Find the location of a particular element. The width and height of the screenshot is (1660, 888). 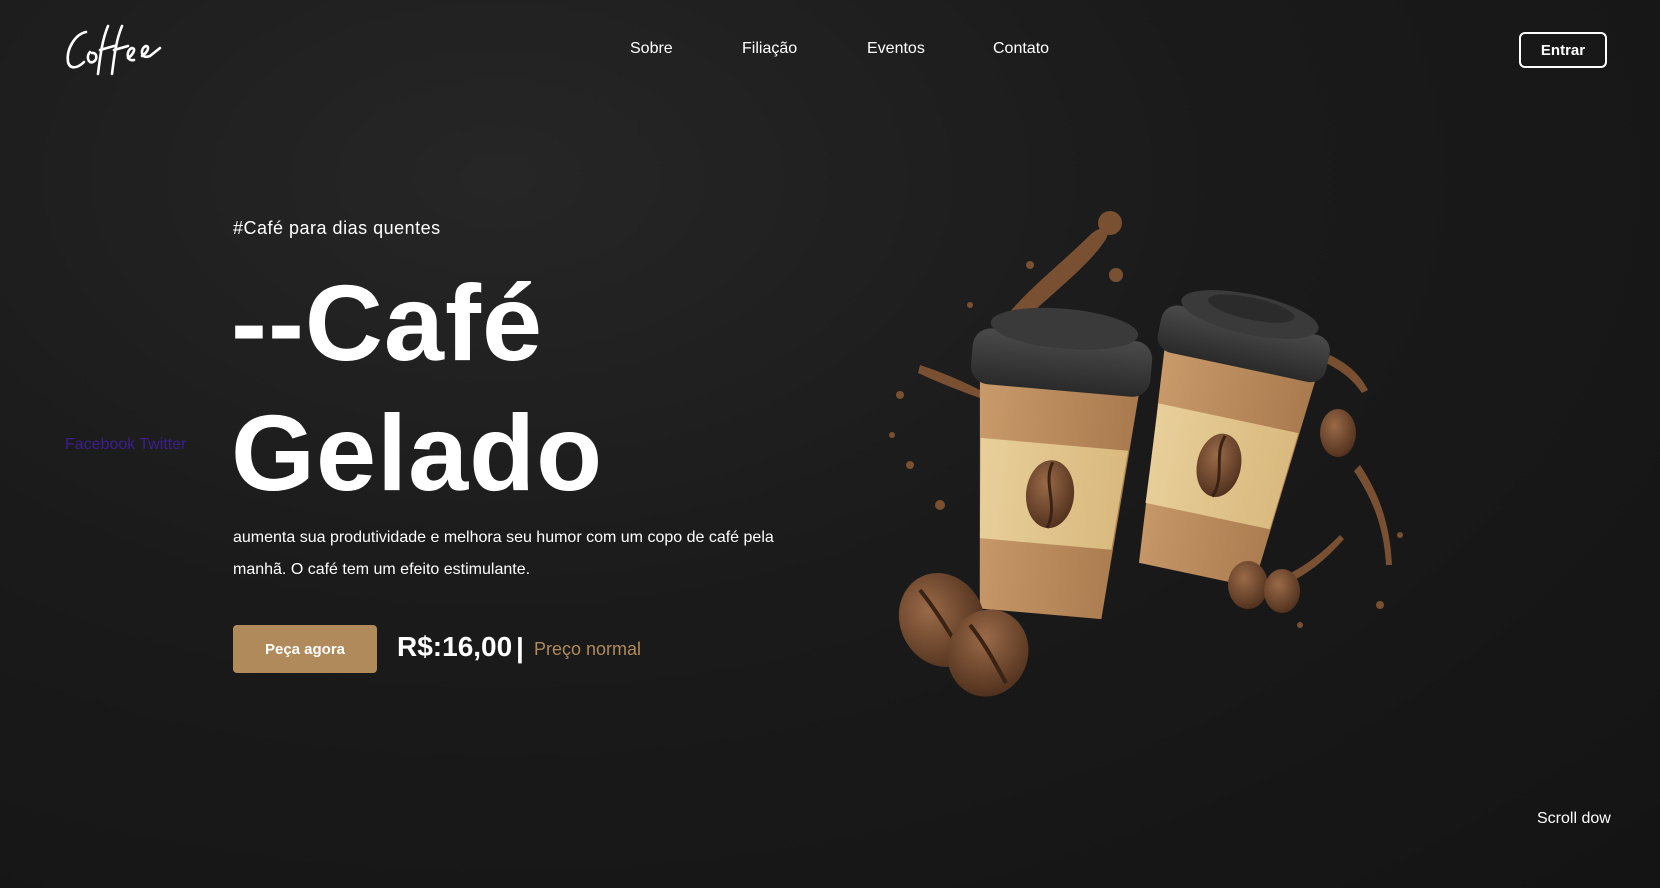

hero-title: --Café Gelado is located at coordinates (417, 388).